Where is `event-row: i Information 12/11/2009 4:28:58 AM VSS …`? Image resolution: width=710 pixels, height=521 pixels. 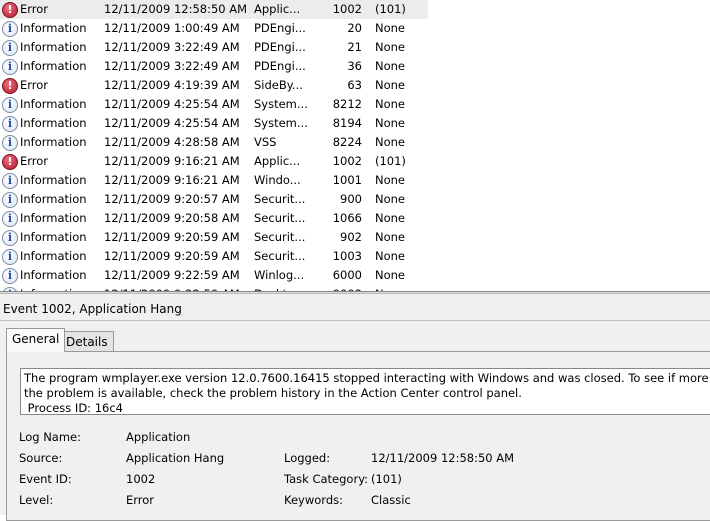
event-row: i Information 12/11/2009 4:28:58 AM VSS … is located at coordinates (214, 142).